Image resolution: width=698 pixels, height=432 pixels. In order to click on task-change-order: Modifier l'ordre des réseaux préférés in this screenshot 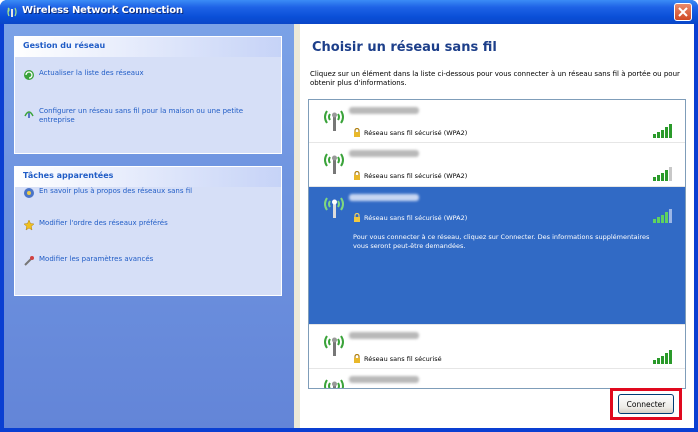, I will do `click(145, 225)`.